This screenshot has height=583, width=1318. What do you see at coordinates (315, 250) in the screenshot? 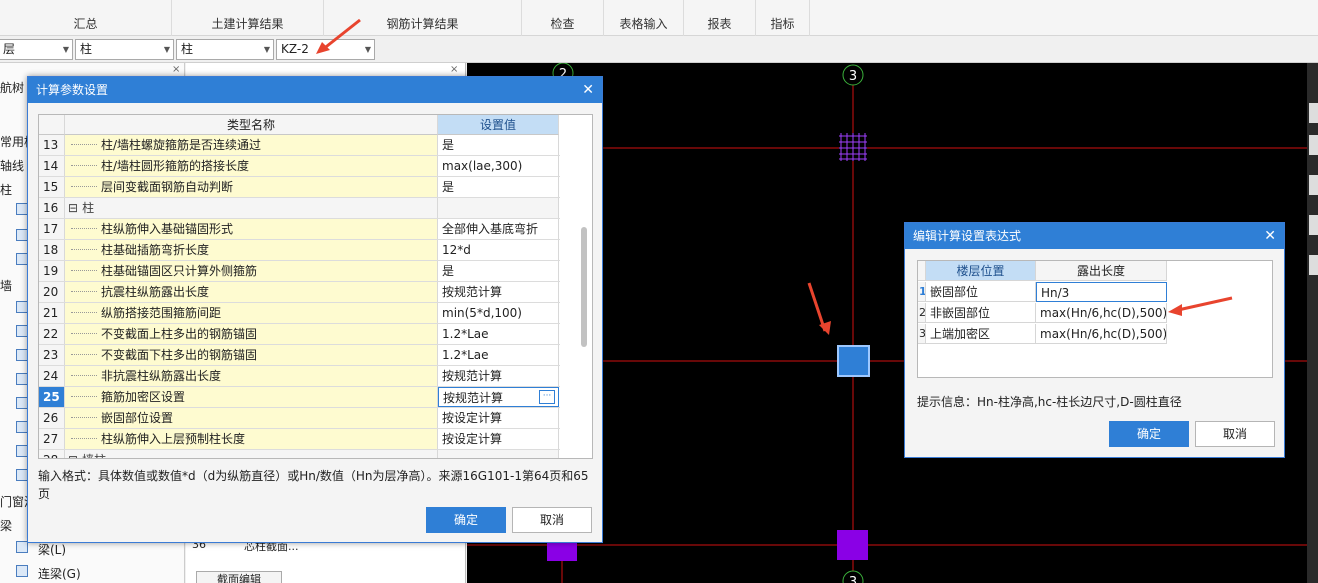
I see `table-row: 18 柱基础插筋弯折长度 12*d` at bounding box center [315, 250].